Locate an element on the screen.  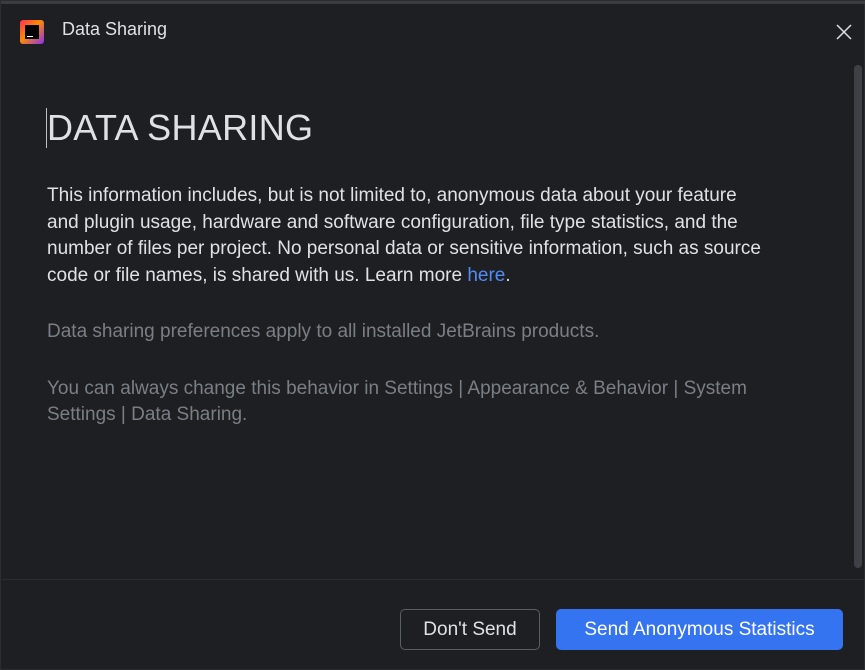
app-icon-inner is located at coordinates (32, 32).